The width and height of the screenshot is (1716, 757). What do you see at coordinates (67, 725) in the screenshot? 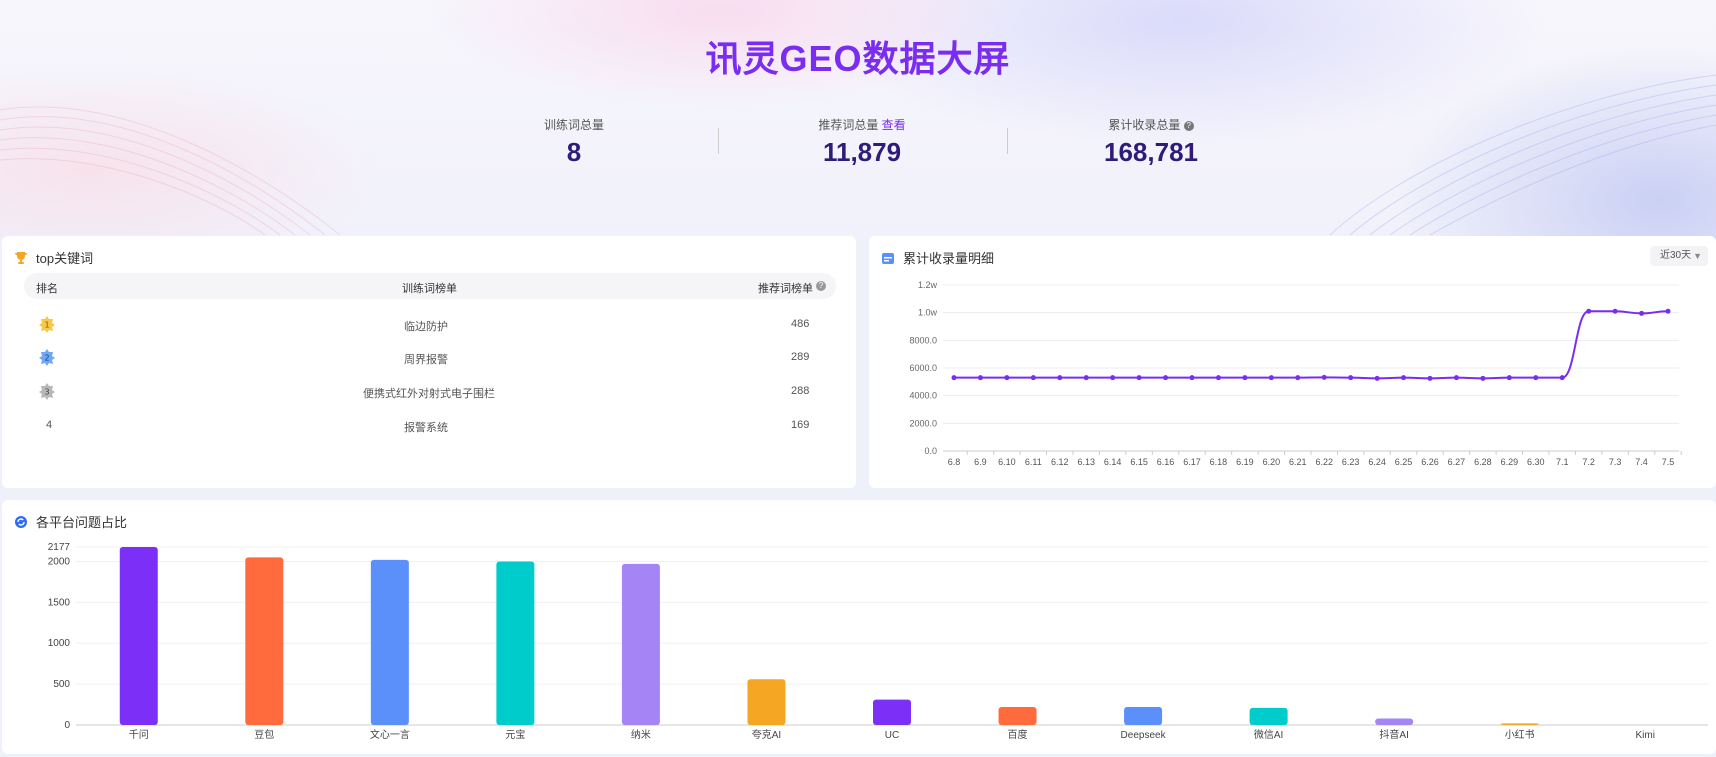
I see `y-tick-label: 0` at bounding box center [67, 725].